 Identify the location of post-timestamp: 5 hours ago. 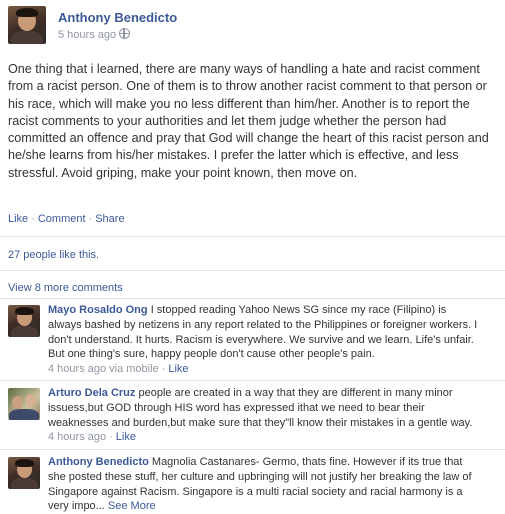
(94, 34).